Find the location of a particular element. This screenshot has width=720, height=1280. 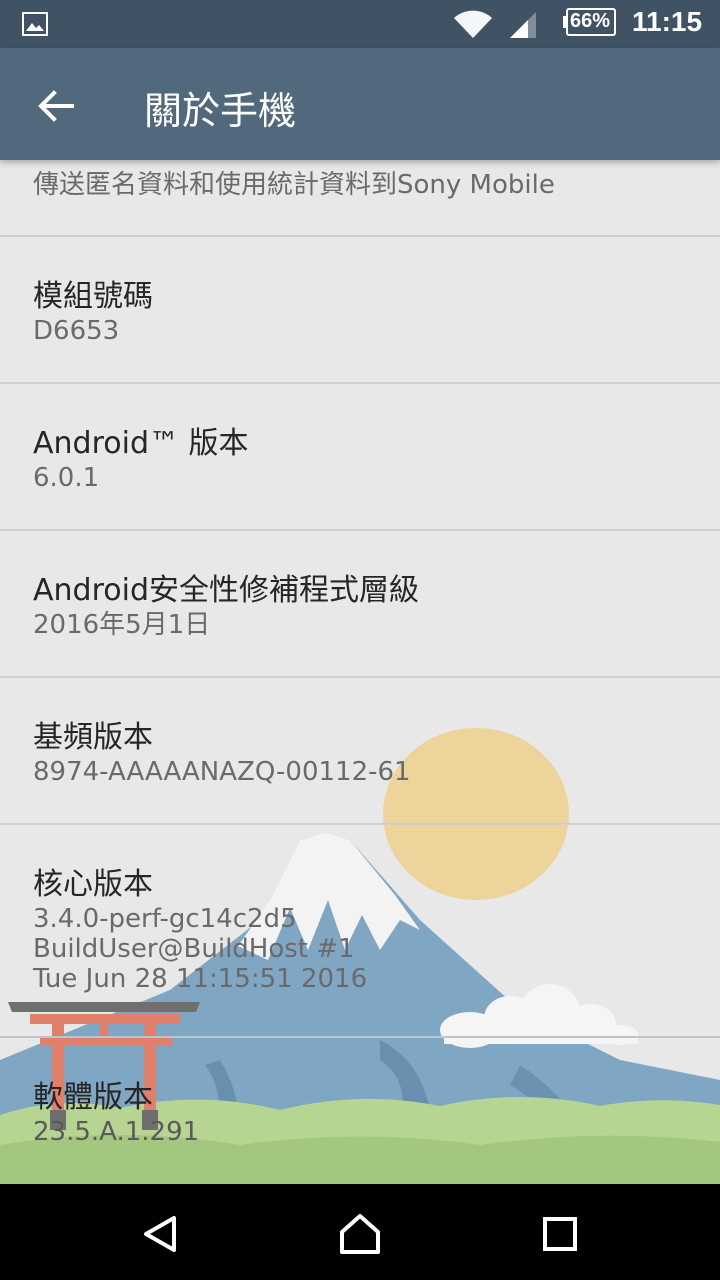

security-patch-value: 2016年5月1日 is located at coordinates (122, 625).